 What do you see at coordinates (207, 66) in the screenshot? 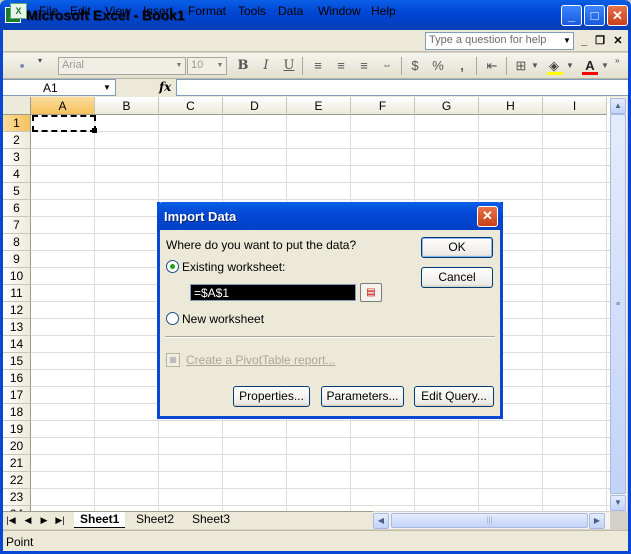
I see `font-size-combo: 10 ▼` at bounding box center [207, 66].